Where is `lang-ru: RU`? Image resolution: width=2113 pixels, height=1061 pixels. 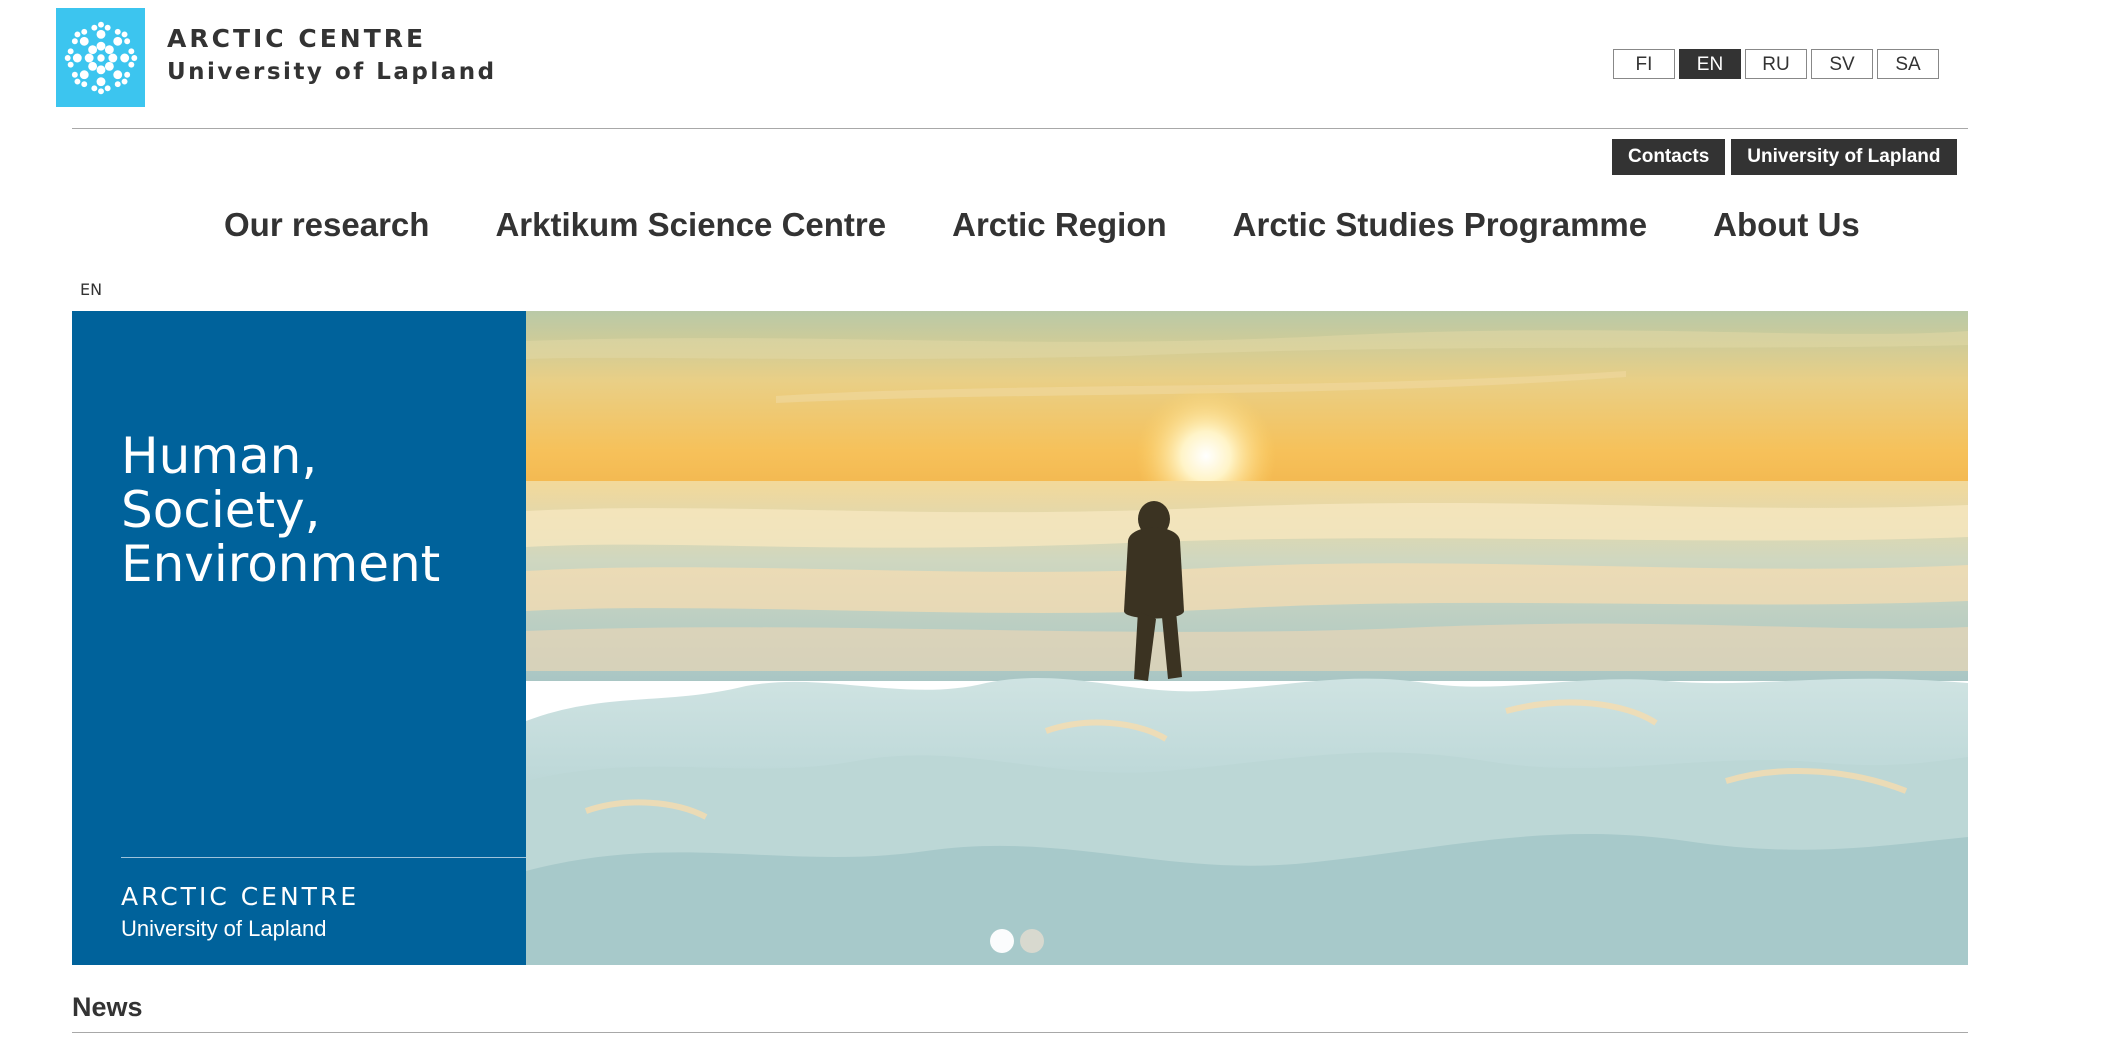
lang-ru: RU is located at coordinates (1776, 64).